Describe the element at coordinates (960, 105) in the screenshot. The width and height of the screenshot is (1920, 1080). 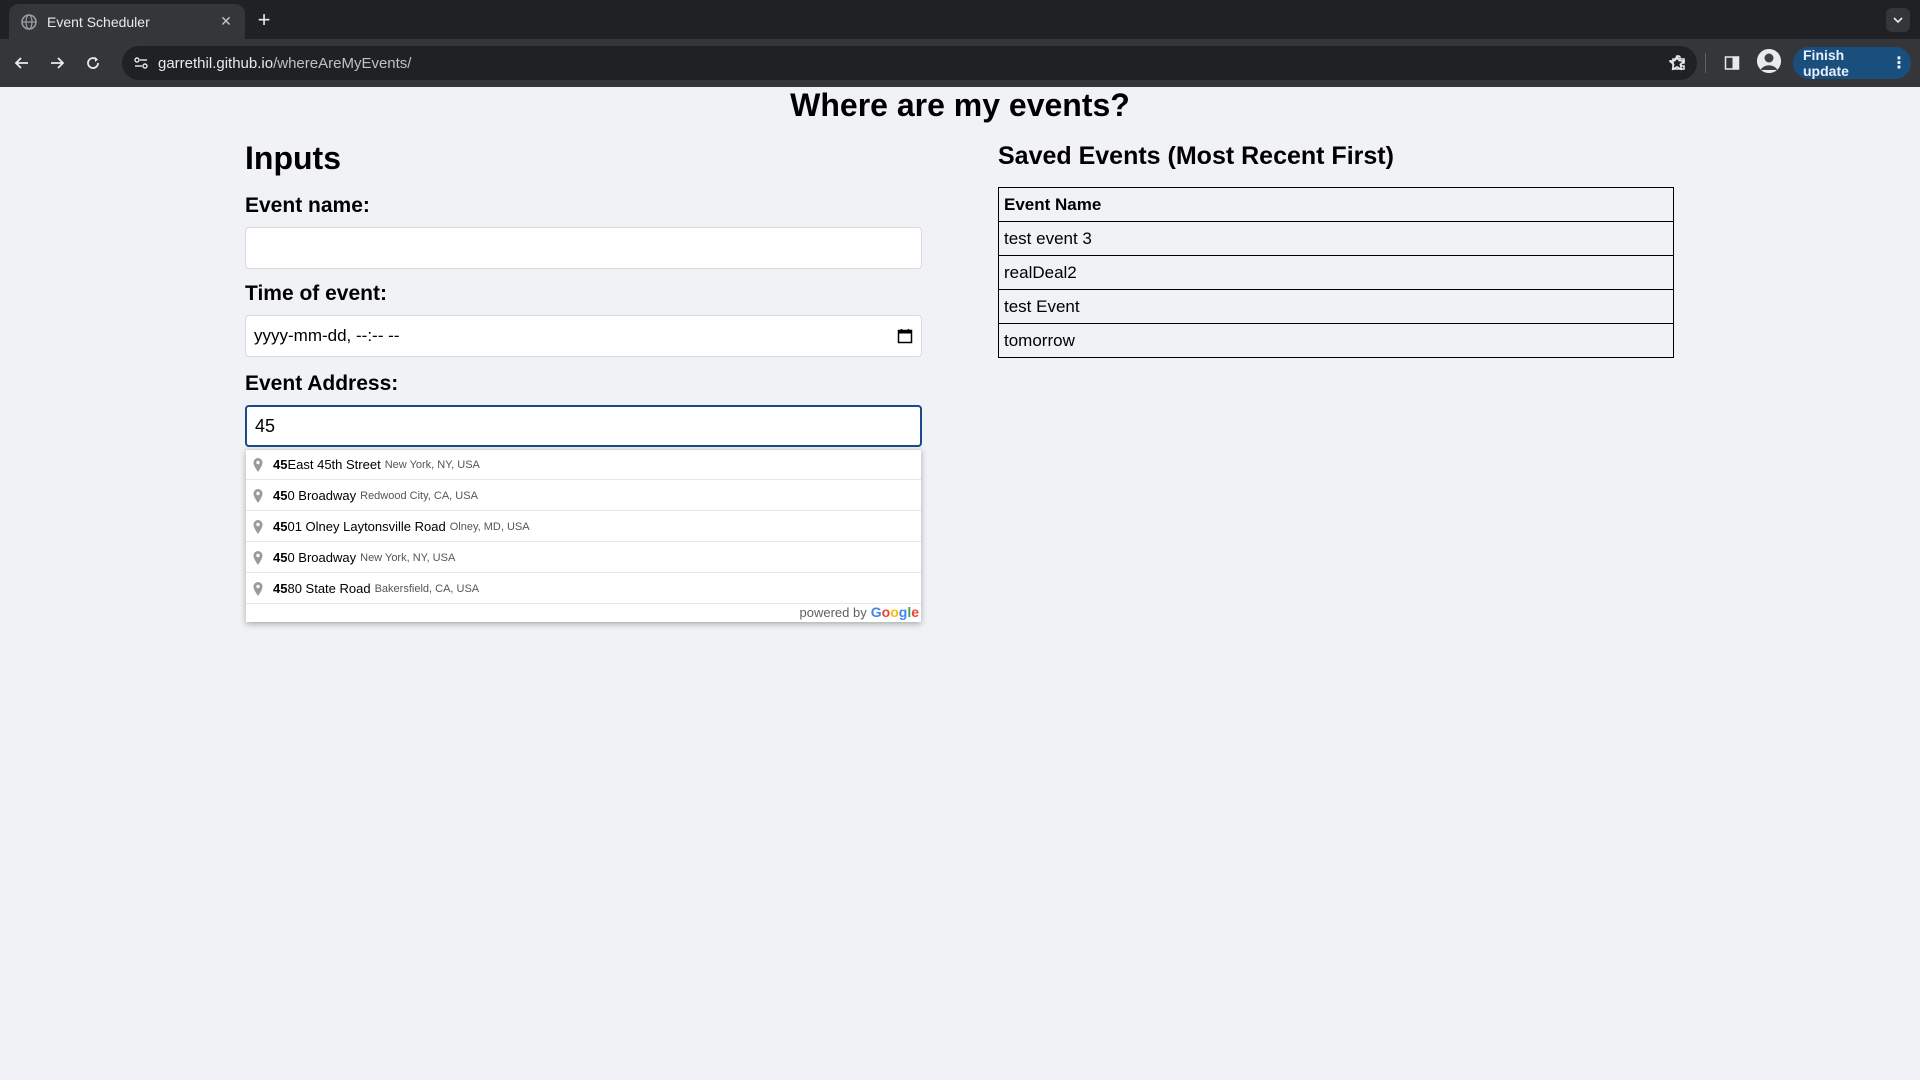
I see `page-title: Where are my events?` at that location.